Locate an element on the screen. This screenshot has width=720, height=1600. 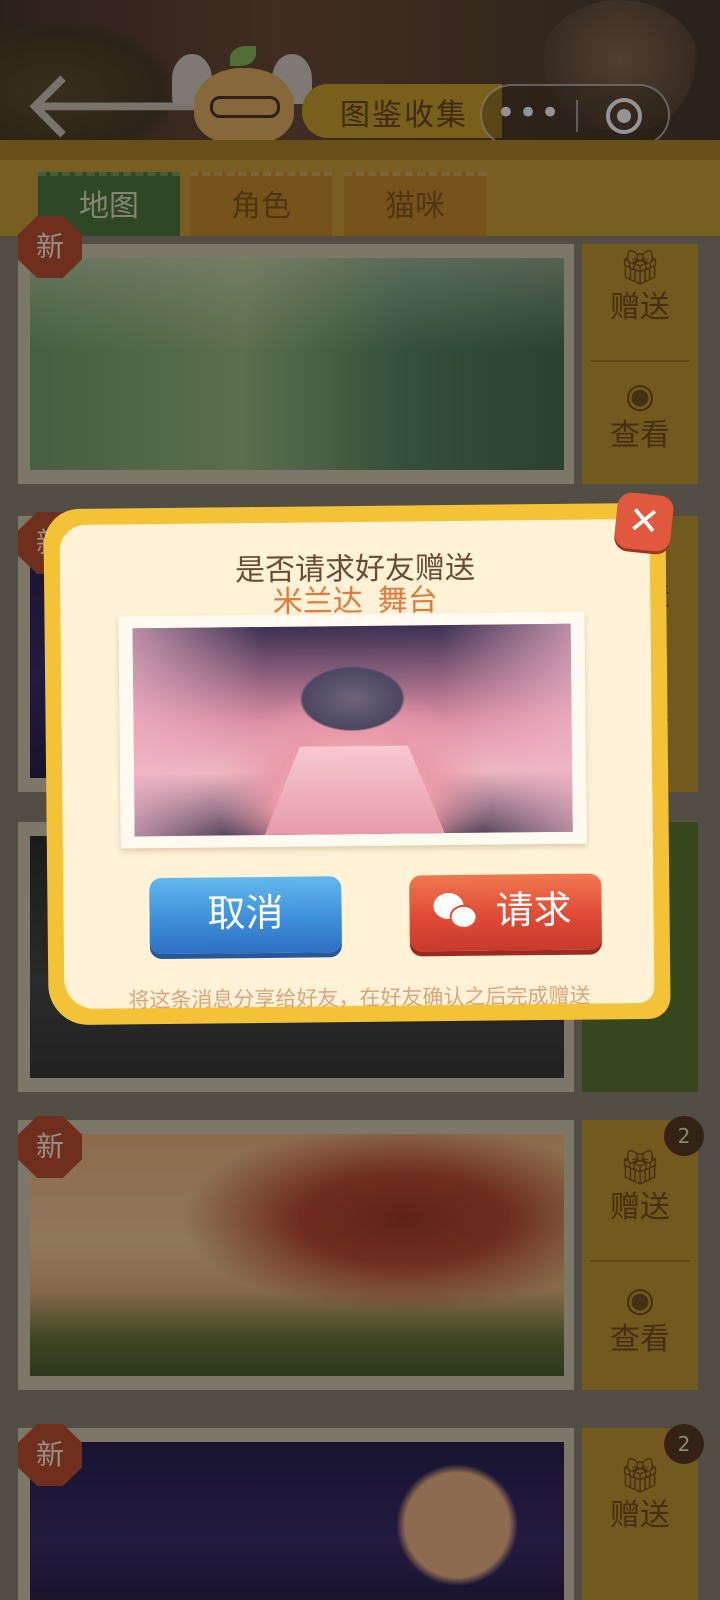
curtain-right is located at coordinates (506, 728).